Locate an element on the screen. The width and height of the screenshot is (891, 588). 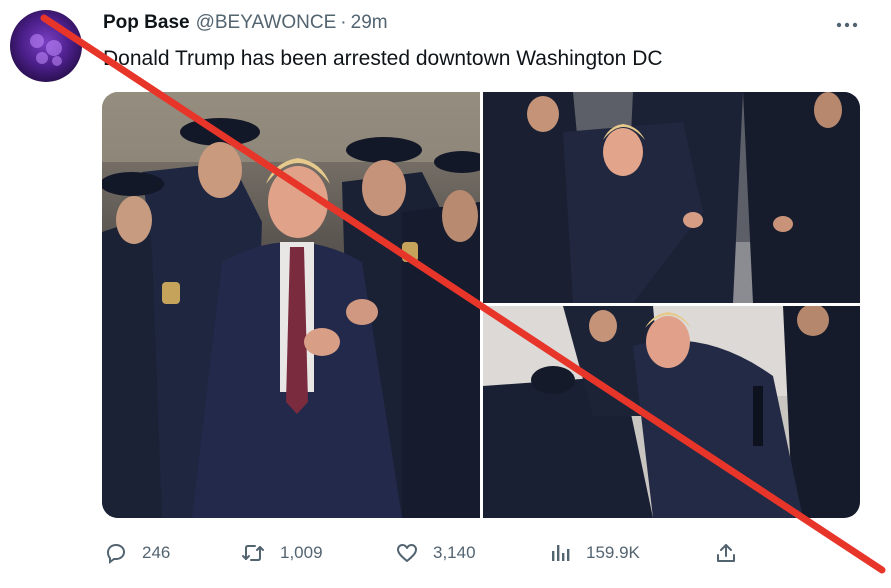
action-bar: 246 1,009 3,140 159.9K is located at coordinates (422, 553).